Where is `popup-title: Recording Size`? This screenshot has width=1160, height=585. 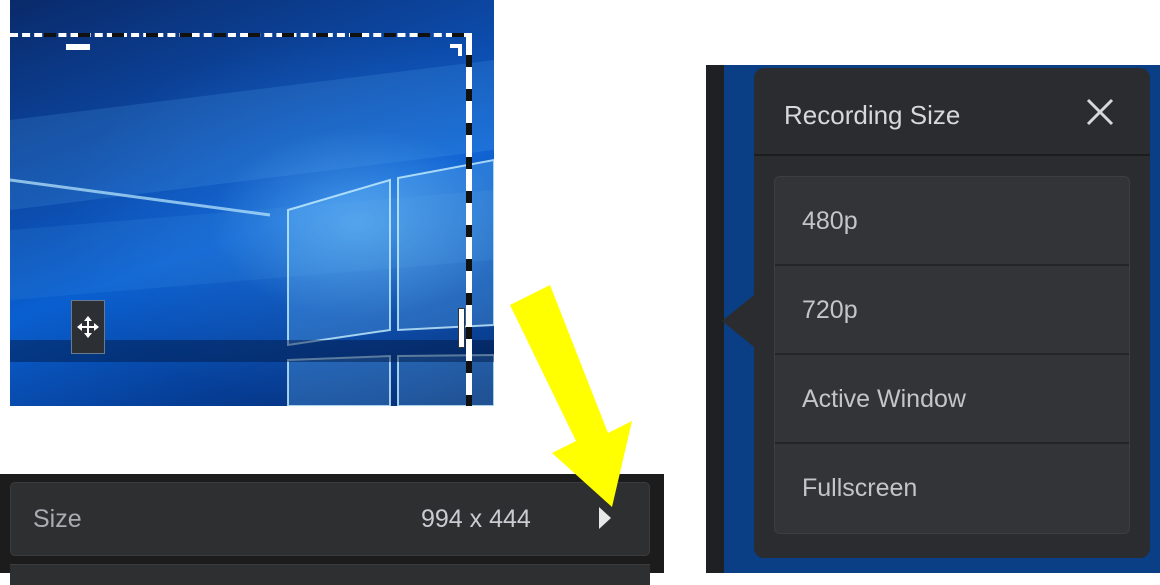
popup-title: Recording Size is located at coordinates (872, 115).